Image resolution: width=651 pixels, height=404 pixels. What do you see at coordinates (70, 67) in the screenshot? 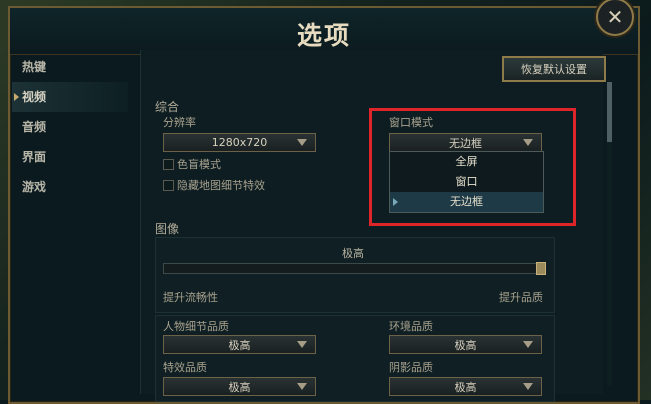
I see `sidebar-item-hotkeys: 热键` at bounding box center [70, 67].